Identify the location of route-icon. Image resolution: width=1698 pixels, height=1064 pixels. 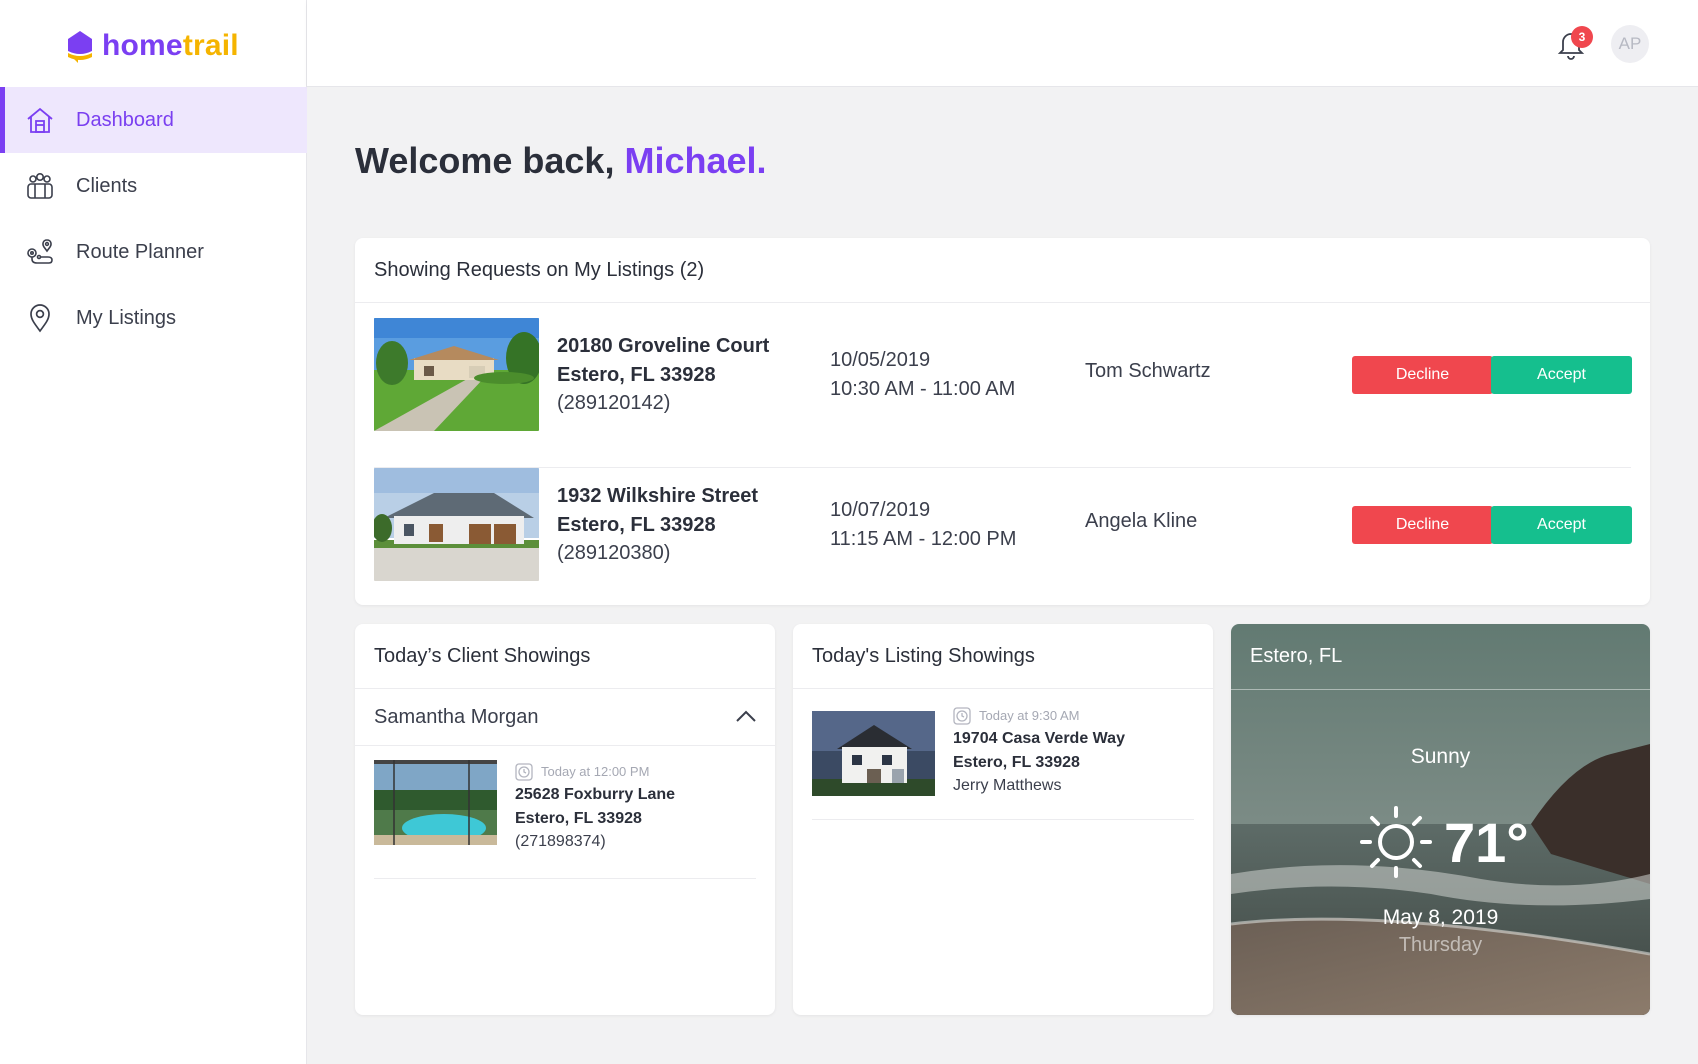
(40, 252).